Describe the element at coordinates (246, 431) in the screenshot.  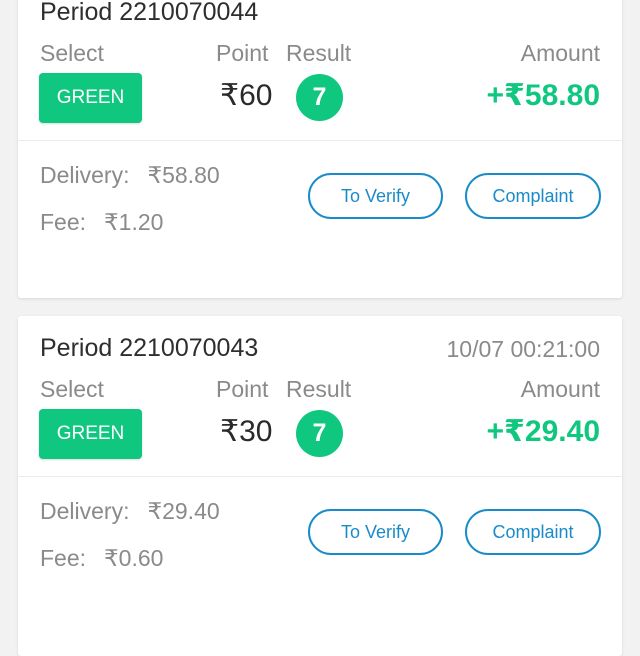
I see `point-value: ₹30` at that location.